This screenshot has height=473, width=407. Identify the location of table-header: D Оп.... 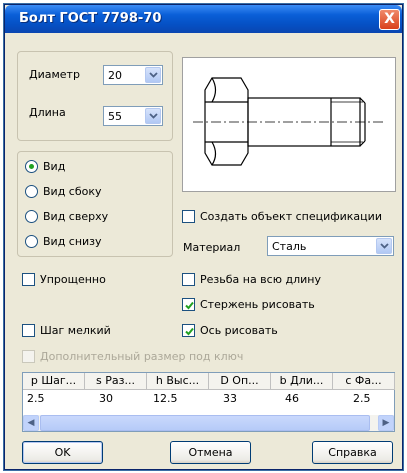
(240, 381).